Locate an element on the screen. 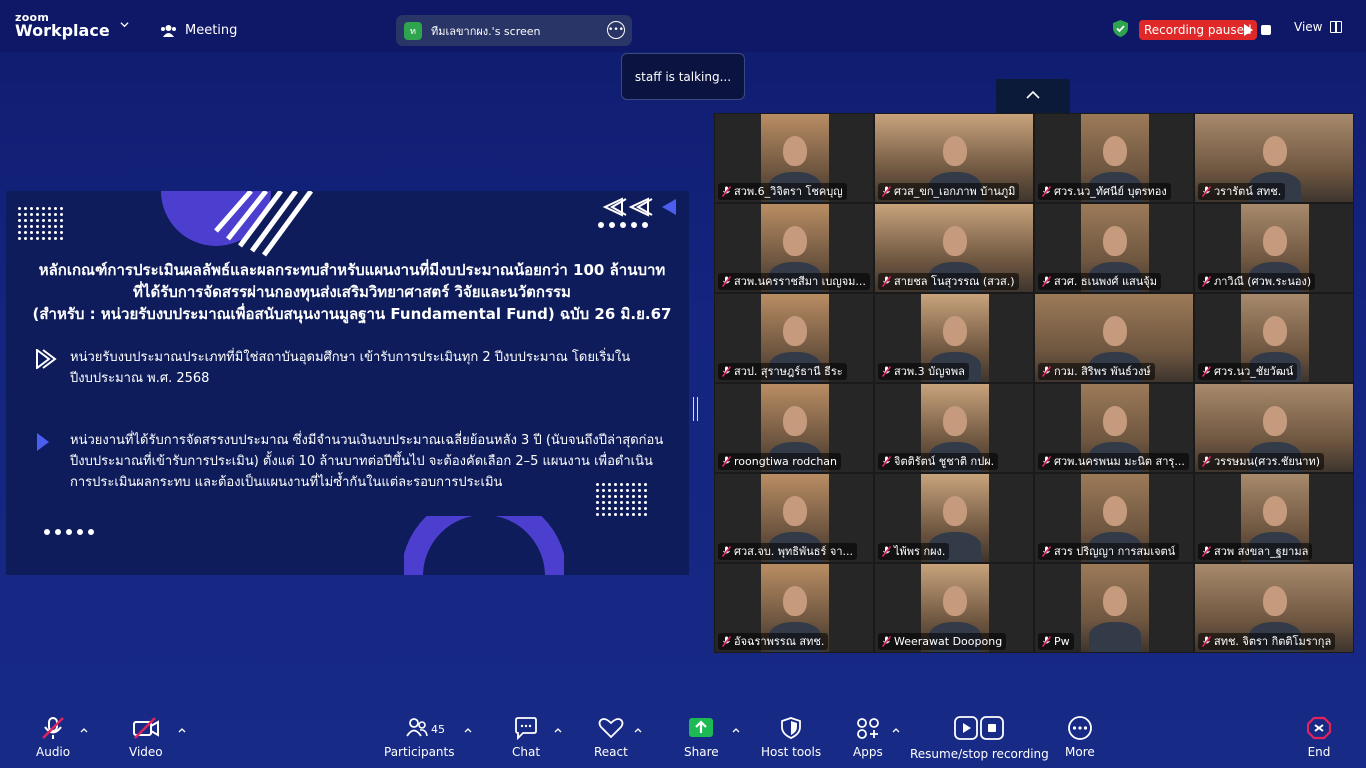 The width and height of the screenshot is (1366, 768). participant-name-tag: จิตติรัตน์ ชูชาติ กปผ. is located at coordinates (938, 461).